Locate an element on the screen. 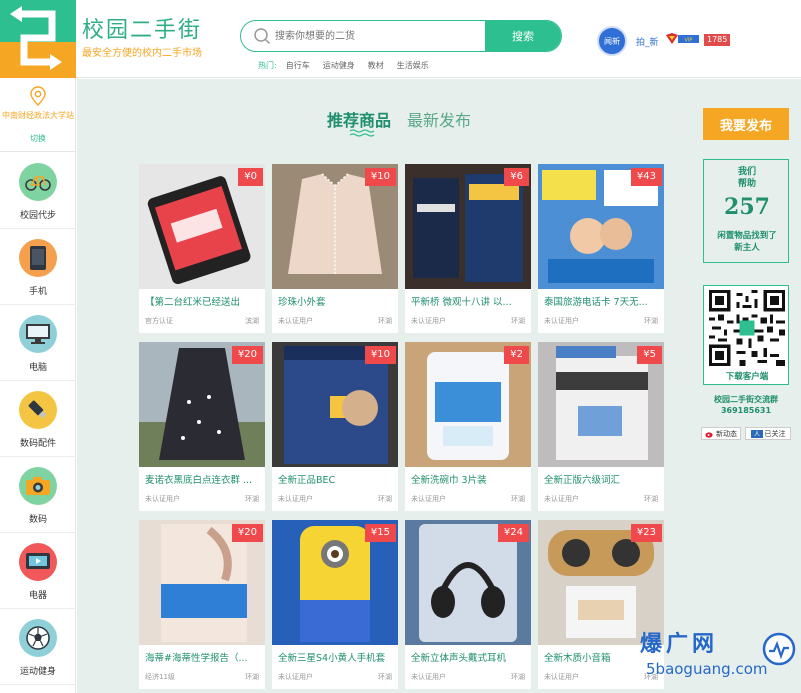 This screenshot has width=801, height=693. usb-drive-icon is located at coordinates (38, 410).